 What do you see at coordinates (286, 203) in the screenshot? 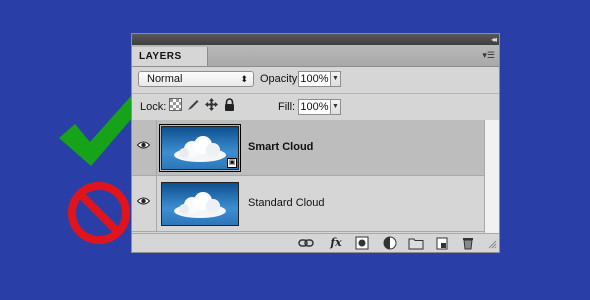
I see `layer-name: Standard Cloud` at bounding box center [286, 203].